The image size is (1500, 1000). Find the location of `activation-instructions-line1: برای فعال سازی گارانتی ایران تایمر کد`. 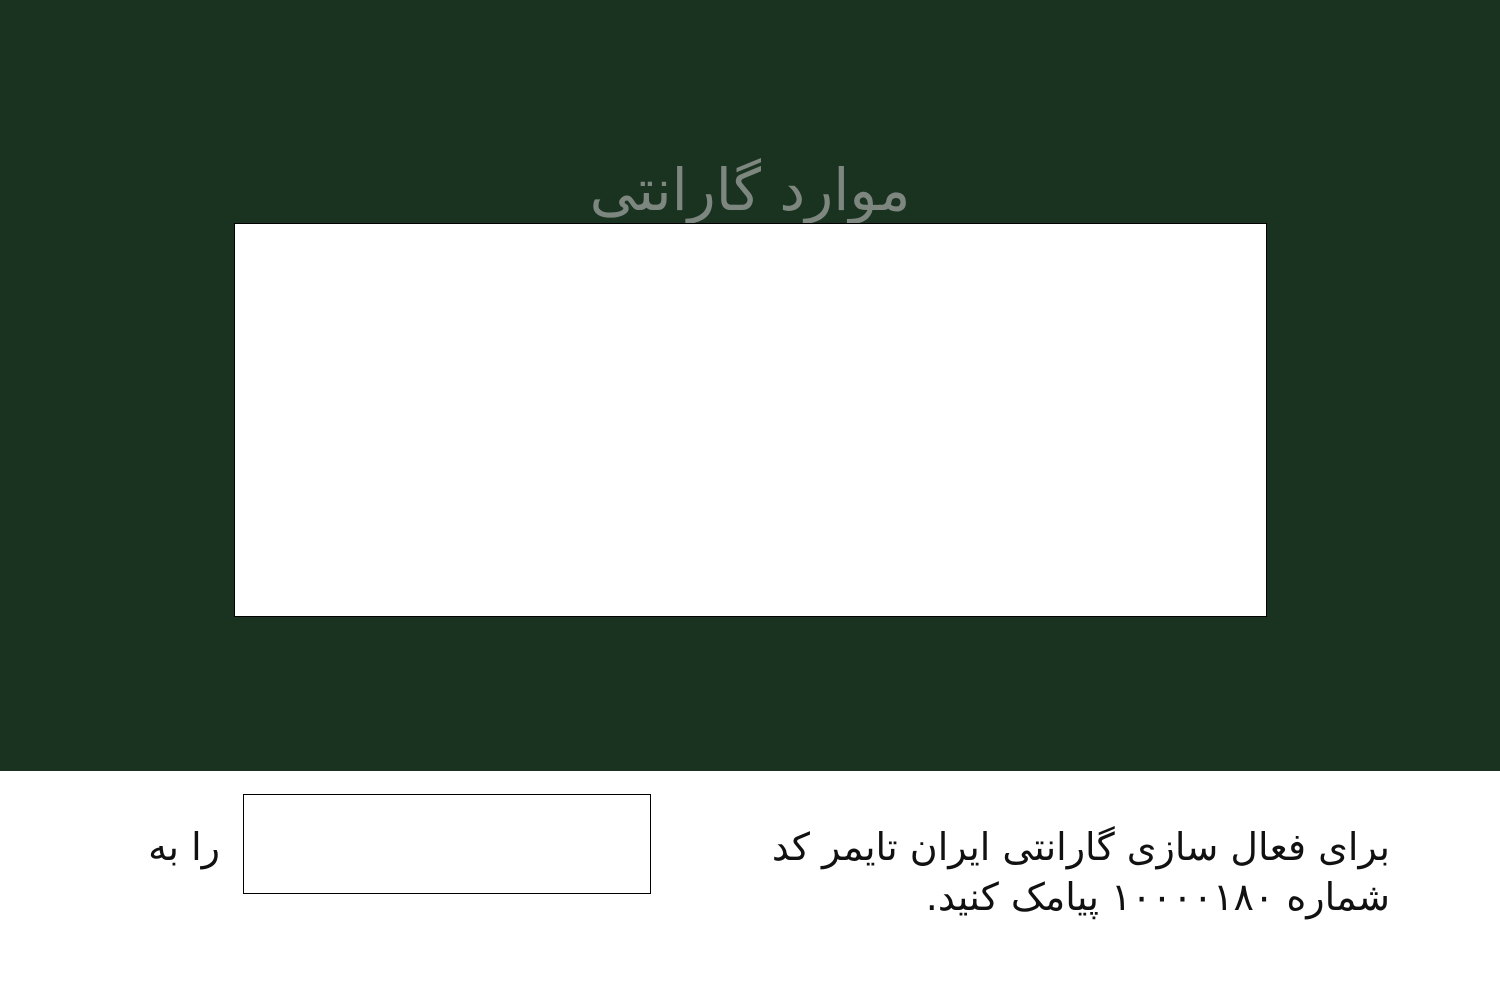

activation-instructions-line1: برای فعال سازی گارانتی ایران تایمر کد is located at coordinates (1080, 847).